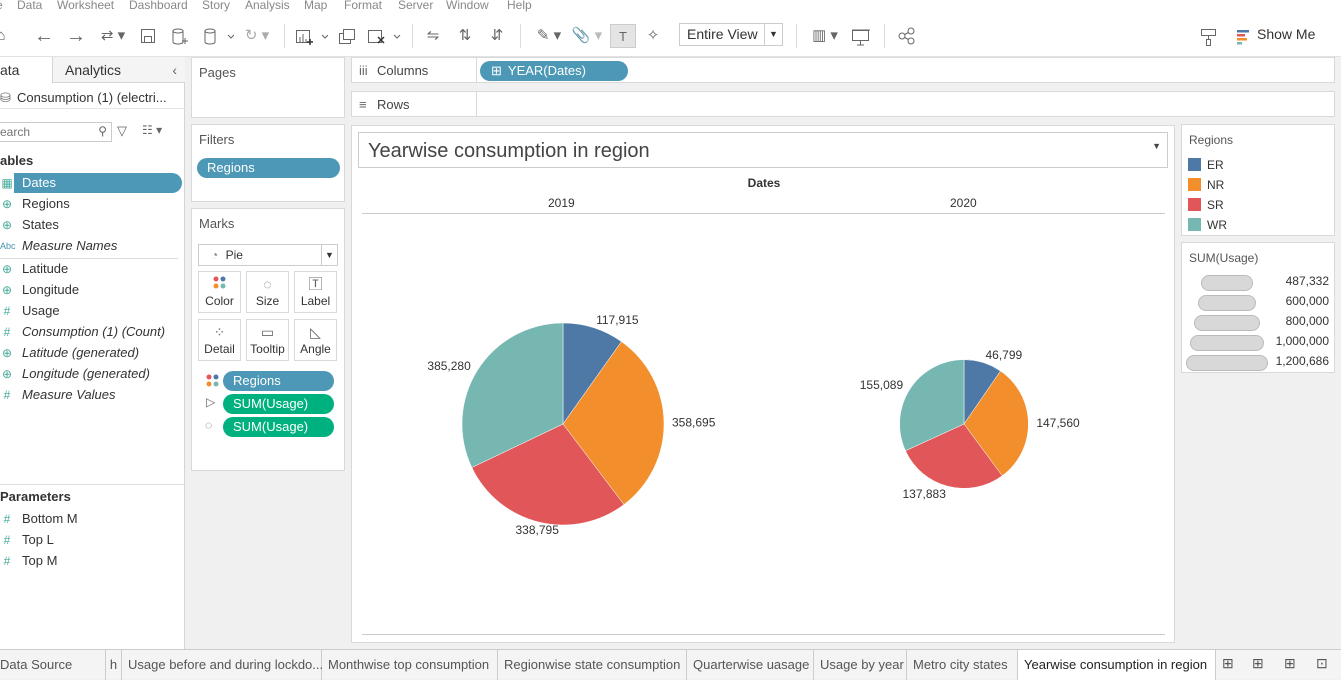  Describe the element at coordinates (843, 104) in the screenshot. I see `rows-shelf: ≡ Rows` at that location.